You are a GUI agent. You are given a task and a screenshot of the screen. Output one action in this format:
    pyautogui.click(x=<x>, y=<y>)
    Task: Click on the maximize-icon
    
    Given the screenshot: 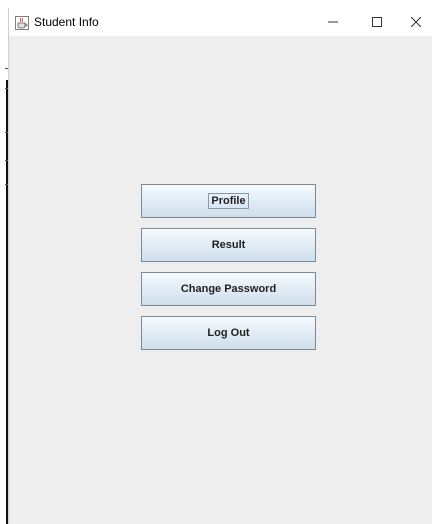 What is the action you would take?
    pyautogui.click(x=377, y=22)
    